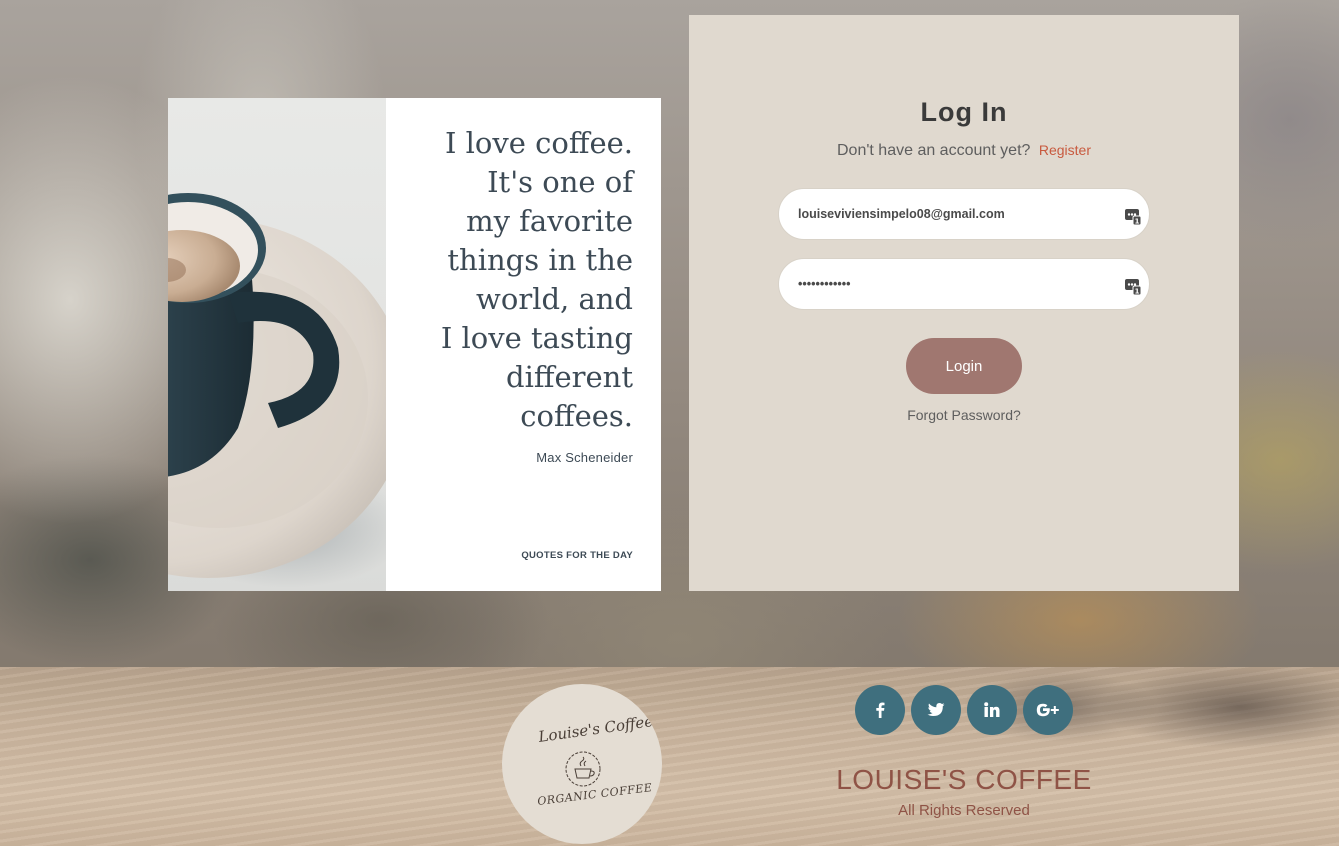  I want to click on email-field-wrapper: 1, so click(964, 214).